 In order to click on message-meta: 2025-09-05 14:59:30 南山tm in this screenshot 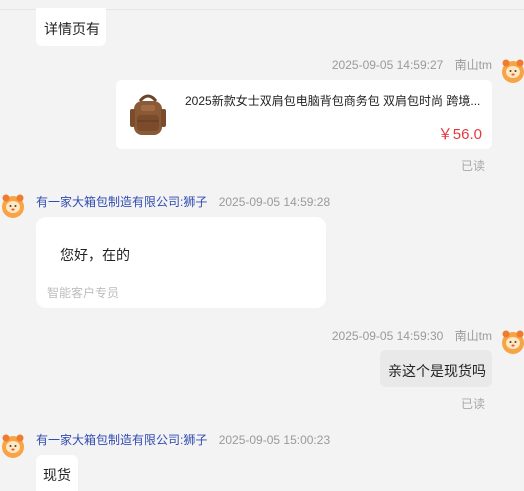, I will do `click(412, 335)`.